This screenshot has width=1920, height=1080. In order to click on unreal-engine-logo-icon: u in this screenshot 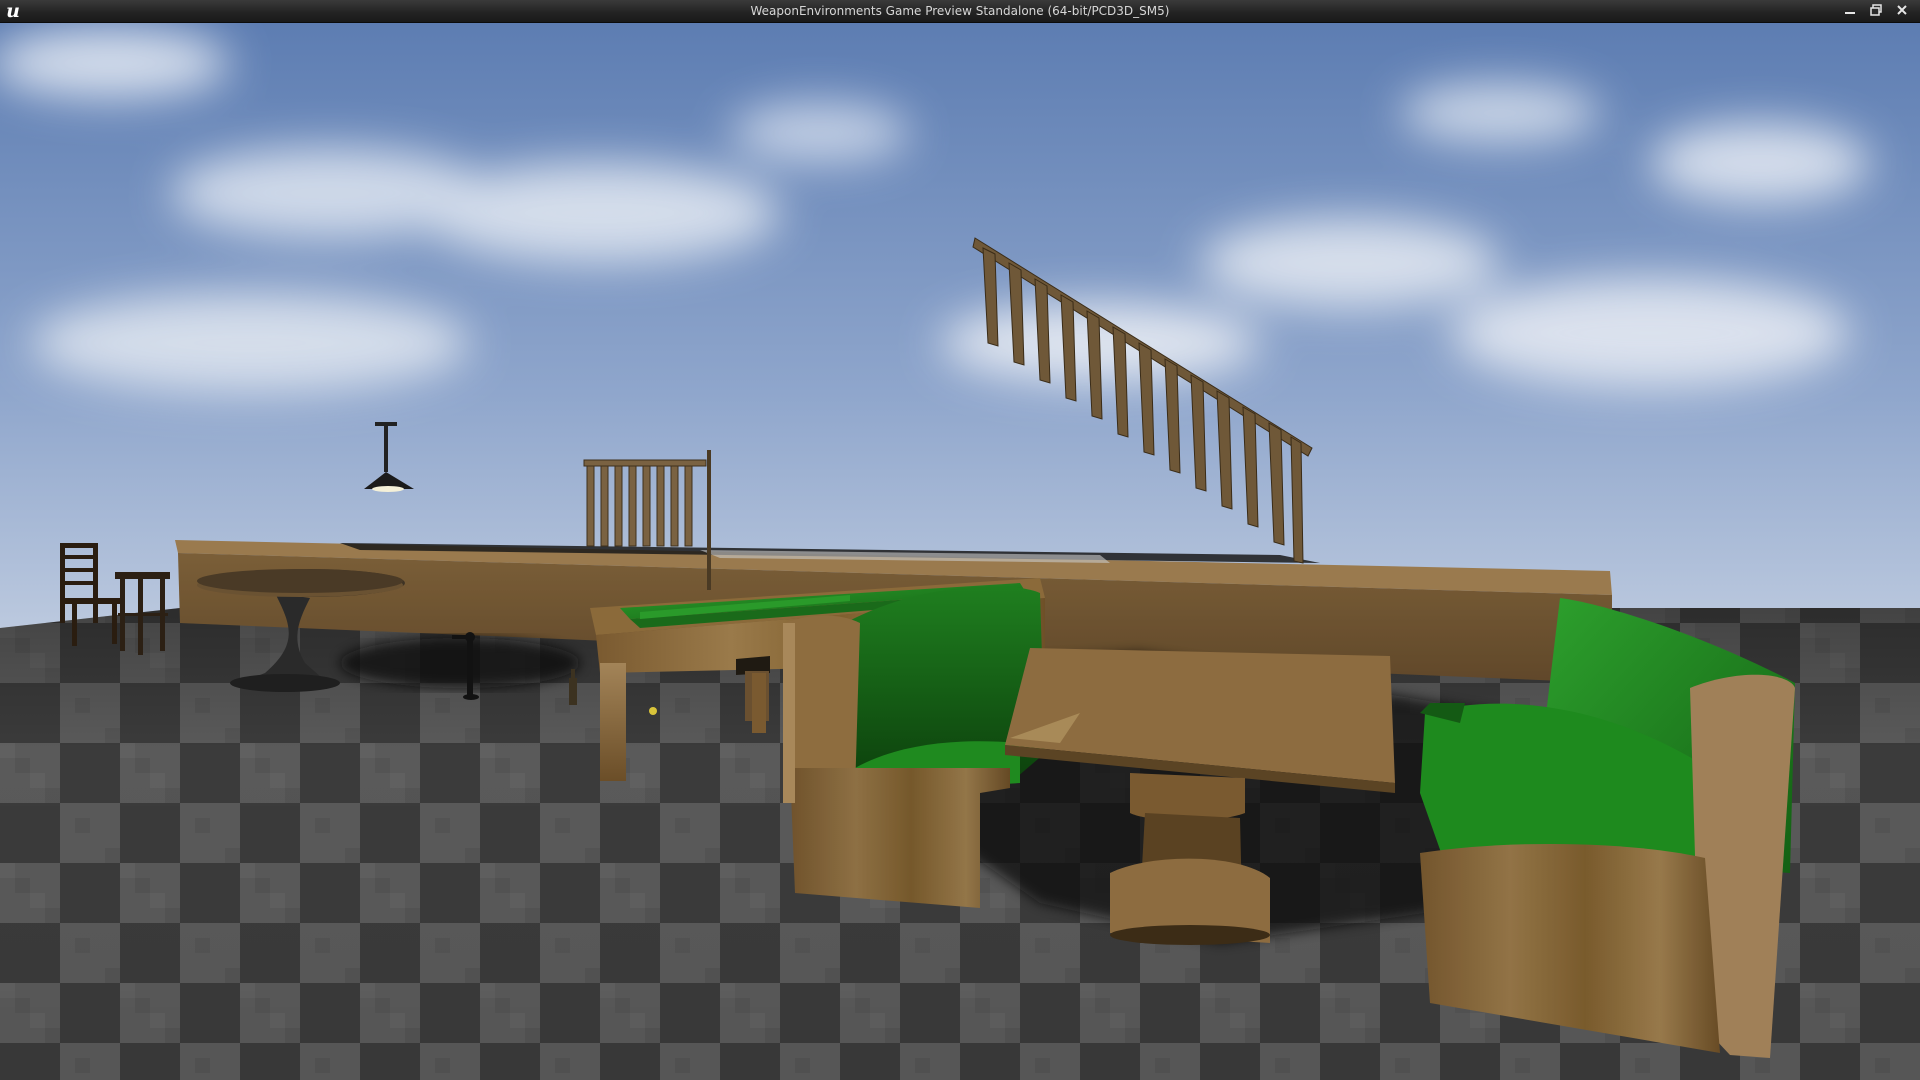, I will do `click(13, 11)`.